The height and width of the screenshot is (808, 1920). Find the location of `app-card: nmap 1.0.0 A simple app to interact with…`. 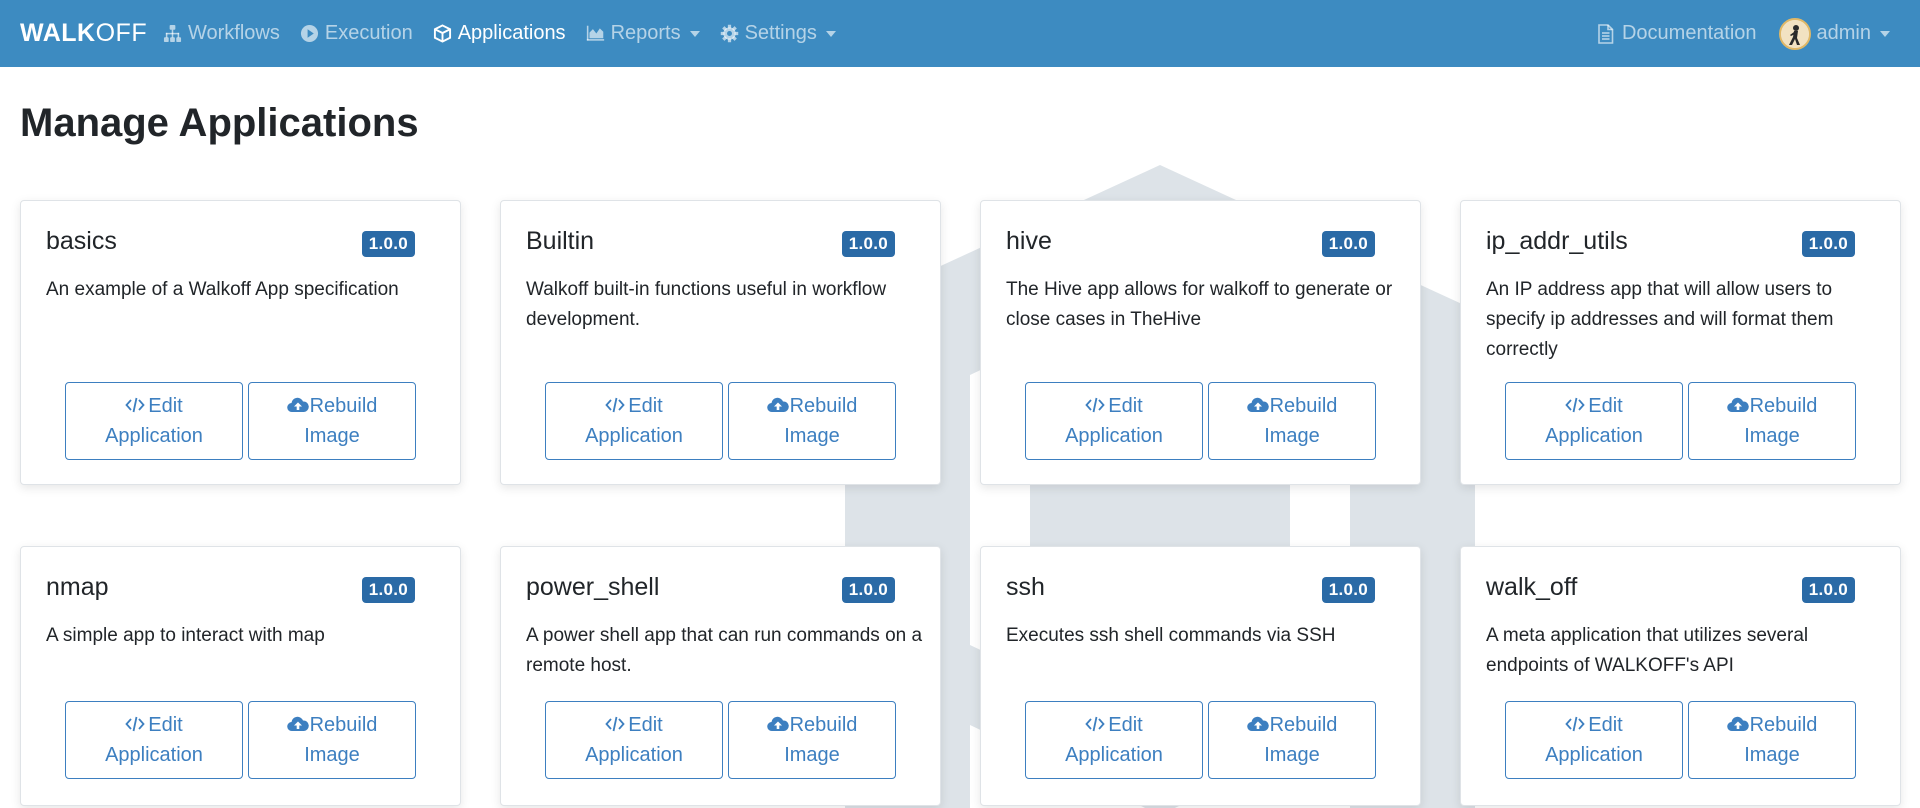

app-card: nmap 1.0.0 A simple app to interact with… is located at coordinates (240, 676).